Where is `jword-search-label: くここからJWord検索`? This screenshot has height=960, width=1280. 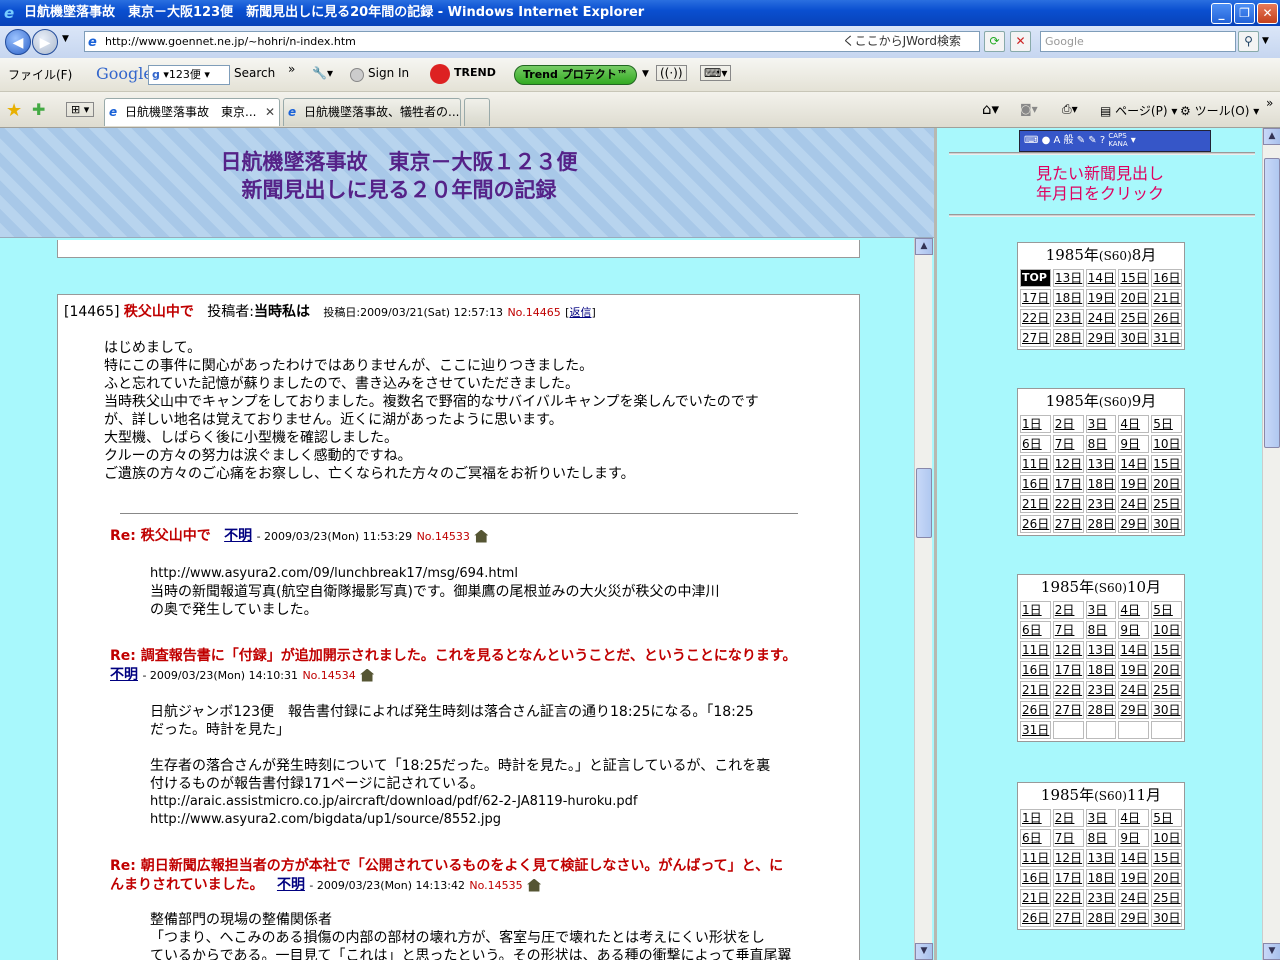 jword-search-label: くここからJWord検索 is located at coordinates (902, 41).